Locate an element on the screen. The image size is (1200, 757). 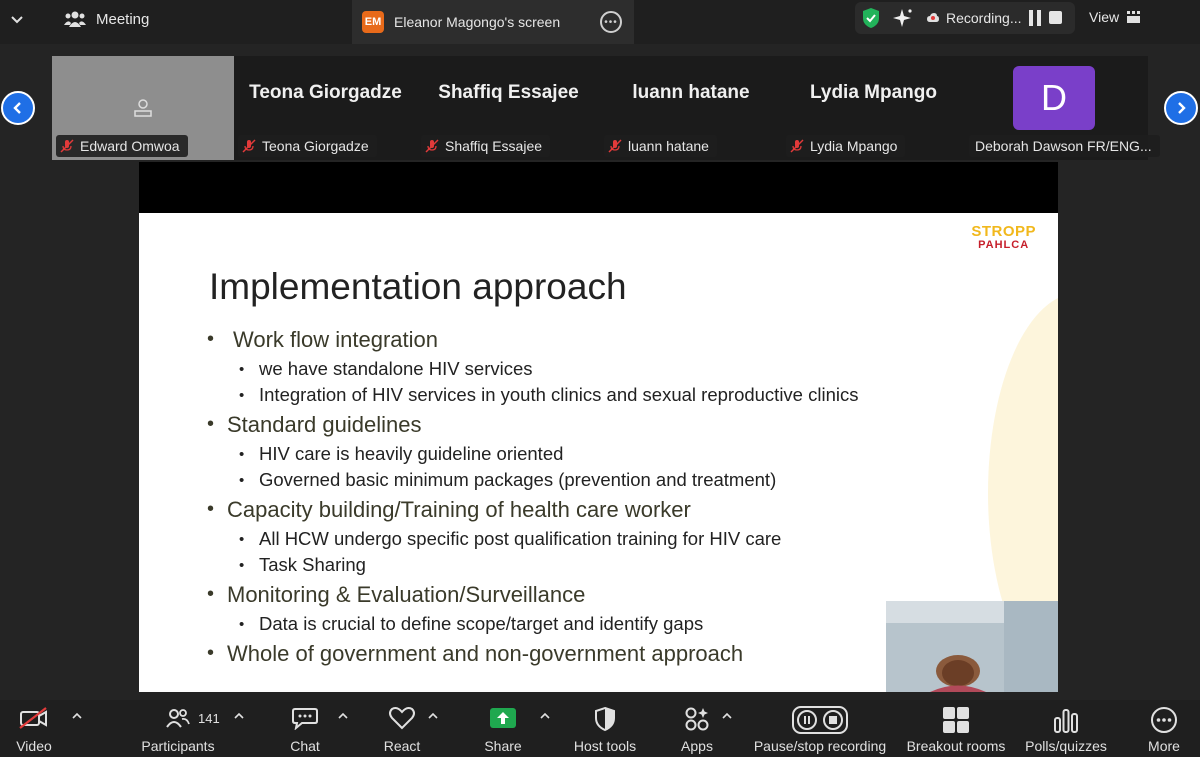
bullet-item: • Standard guidelines is located at coordinates (314, 424).